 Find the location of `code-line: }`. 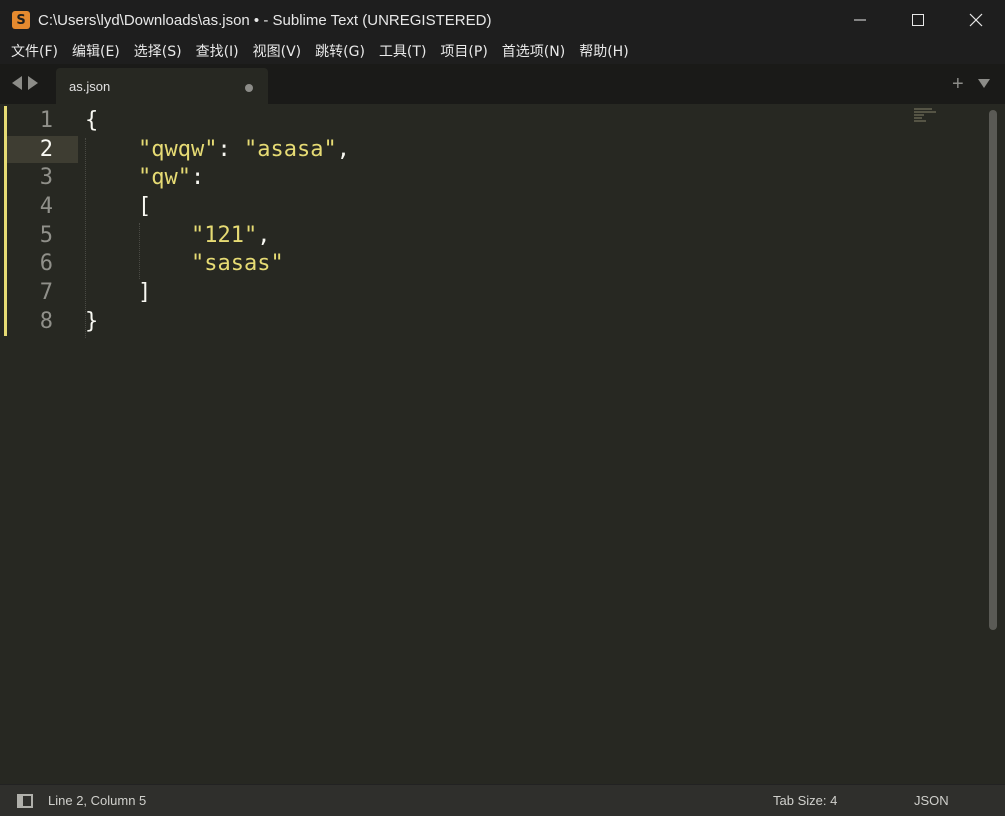

code-line: } is located at coordinates (217, 323).